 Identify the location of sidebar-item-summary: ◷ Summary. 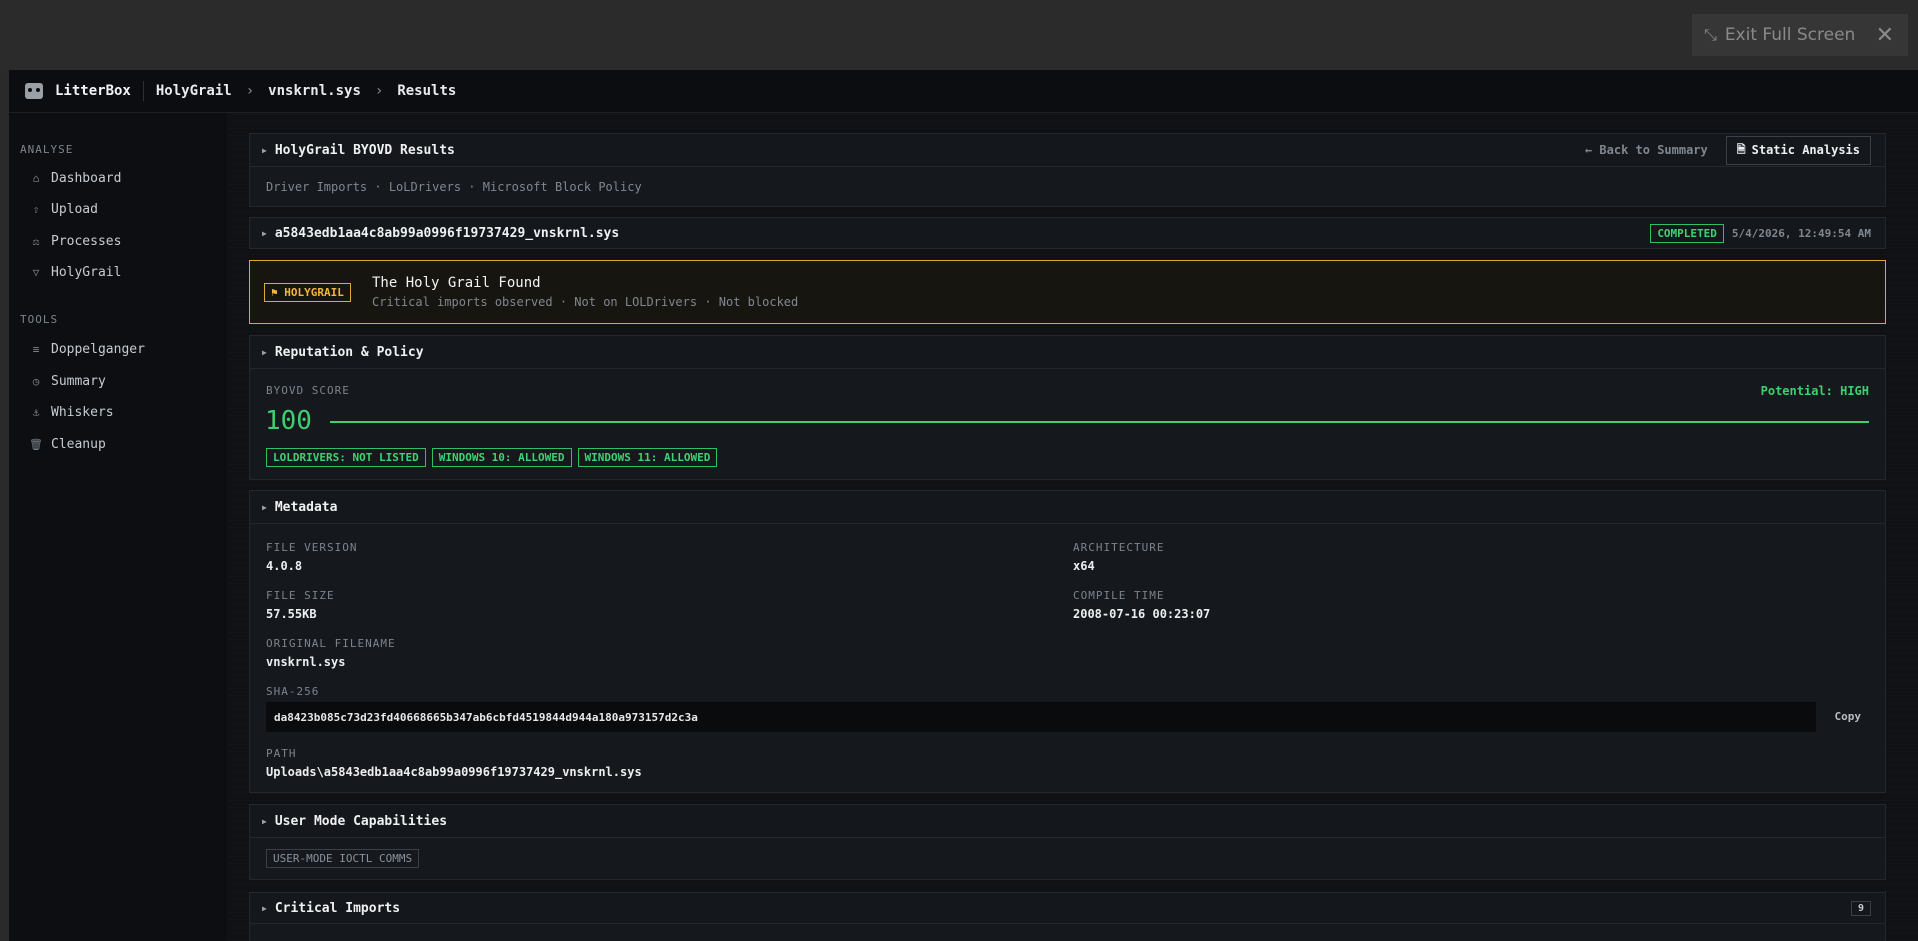
(67, 381).